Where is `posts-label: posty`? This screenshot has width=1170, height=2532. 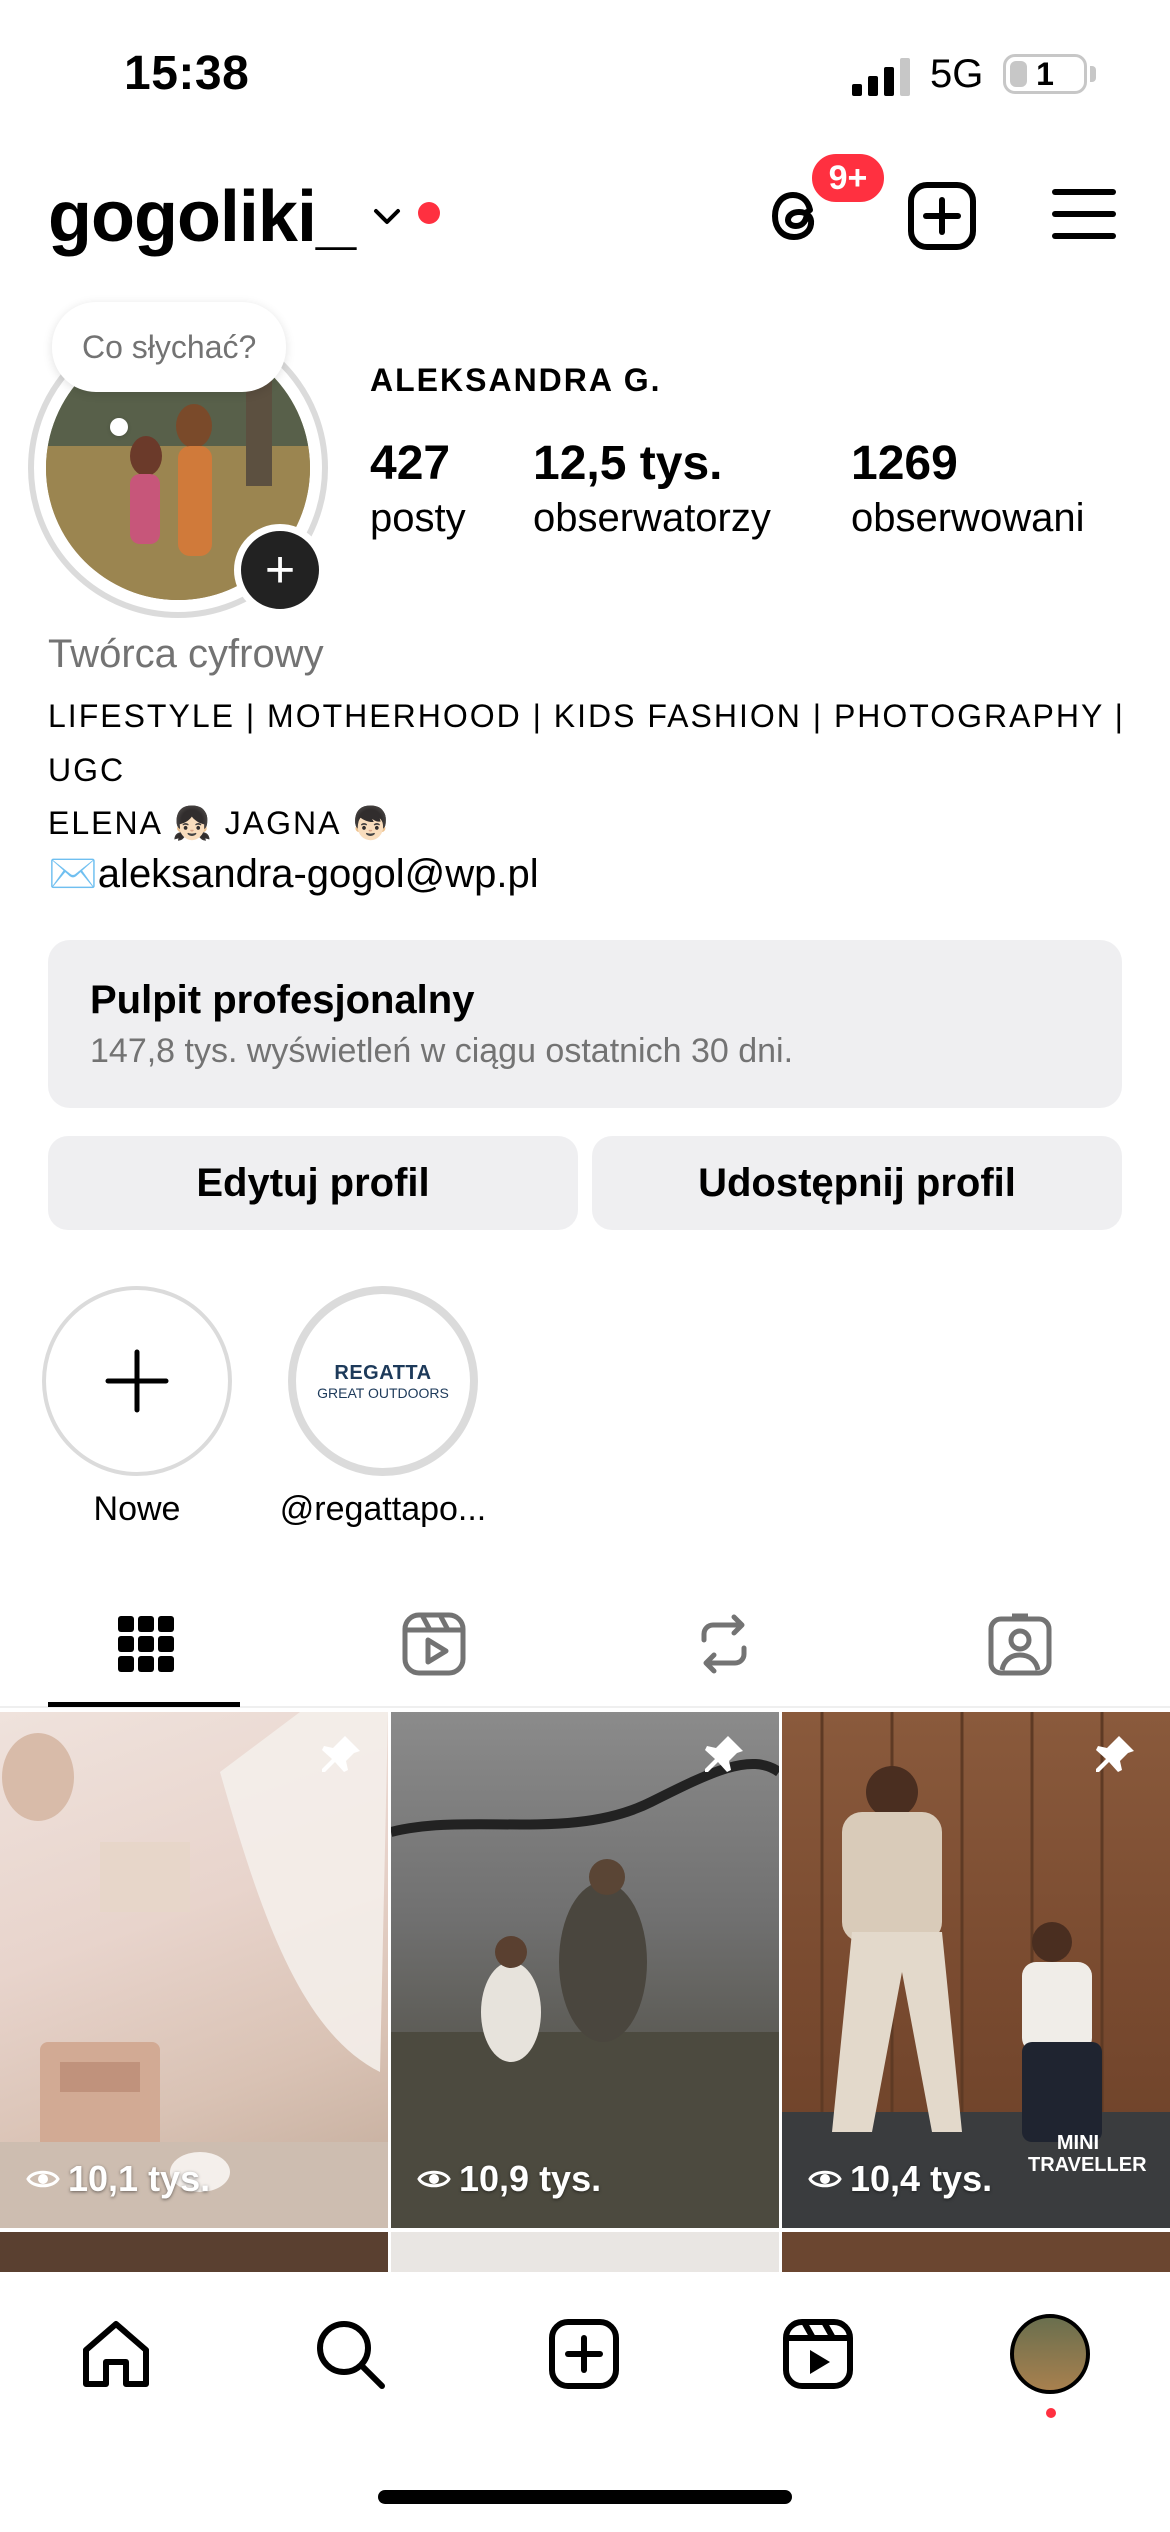 posts-label: posty is located at coordinates (418, 518).